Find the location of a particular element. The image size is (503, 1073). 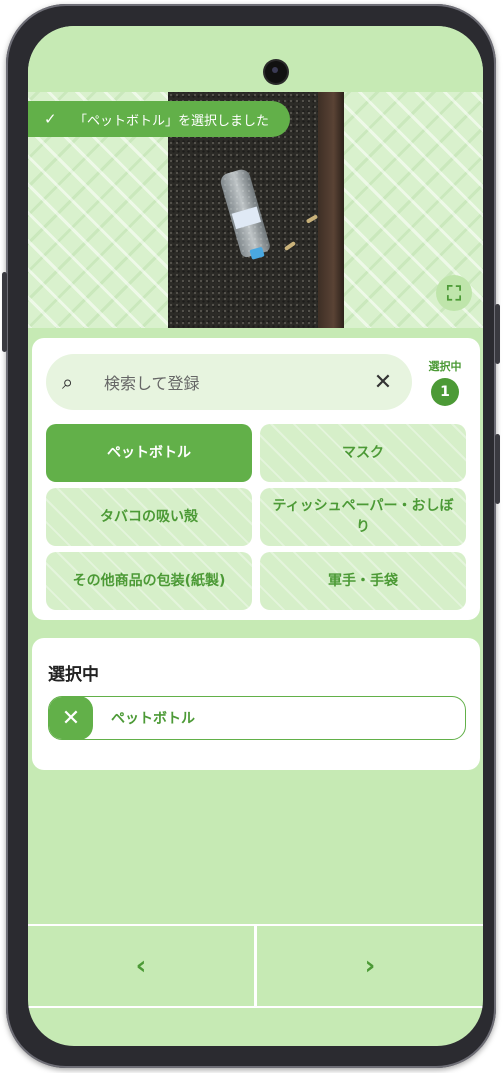

selected-item: ✕ ペットボトル is located at coordinates (257, 718).